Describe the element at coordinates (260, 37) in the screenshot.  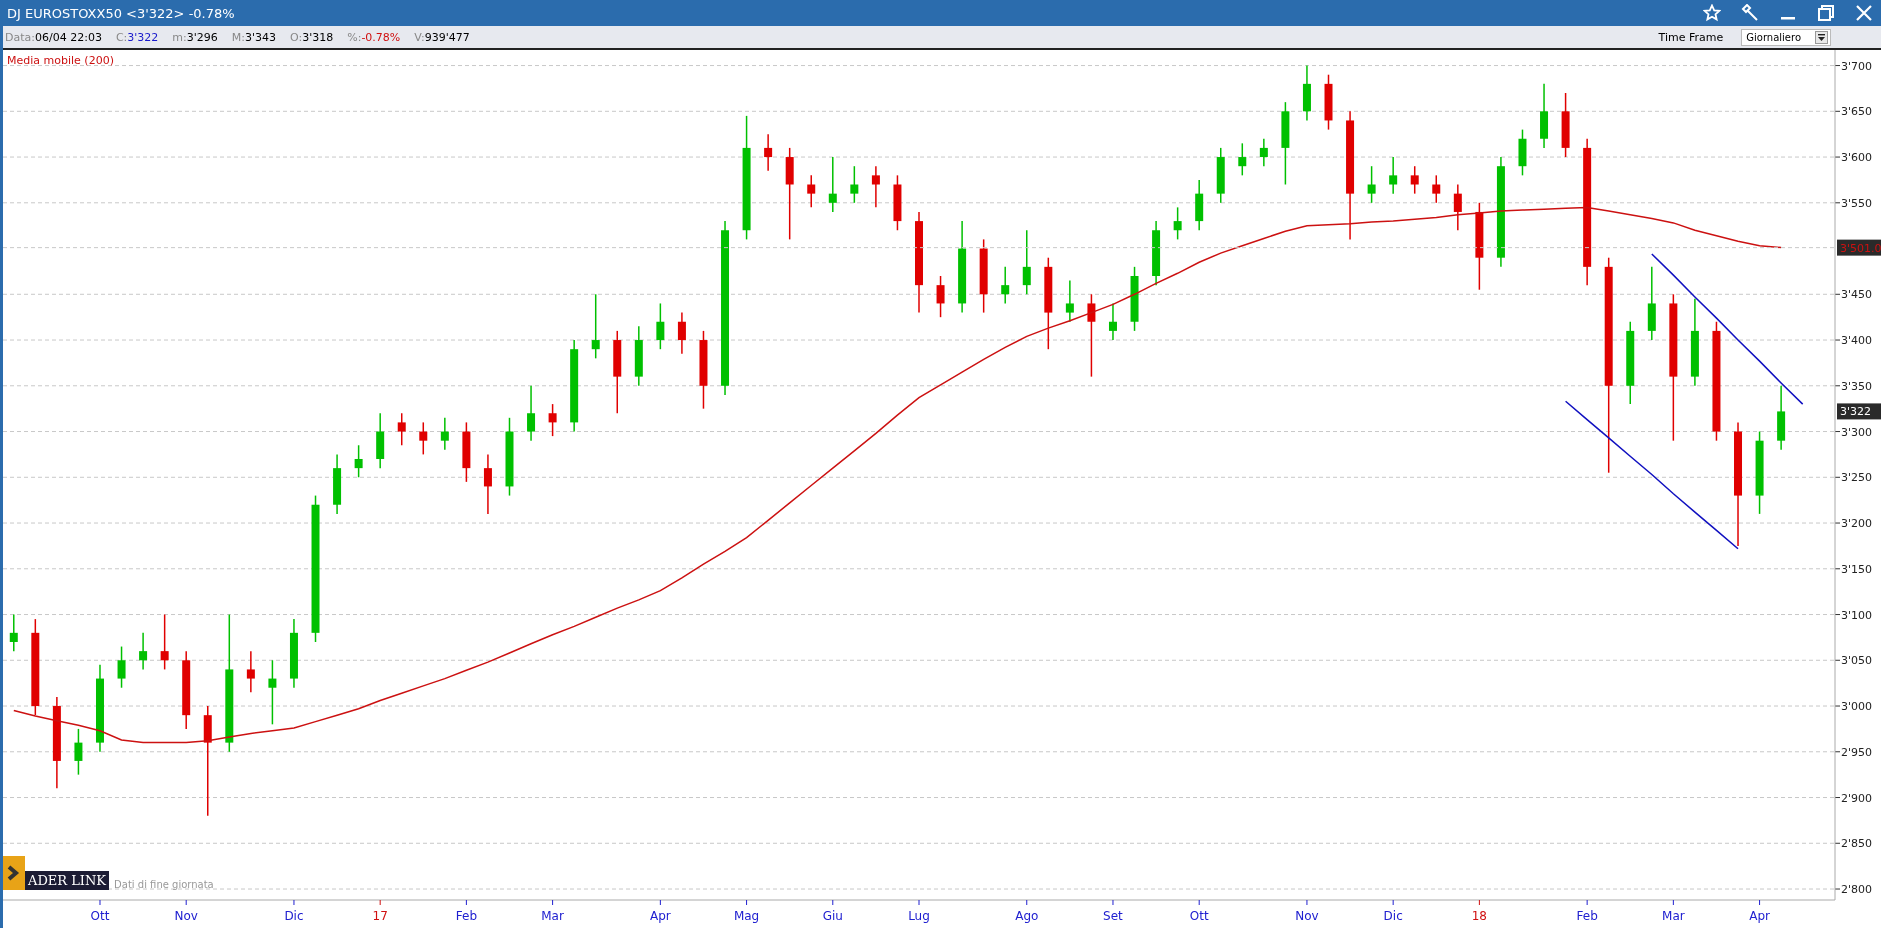
I see `field-value: 3'343` at that location.